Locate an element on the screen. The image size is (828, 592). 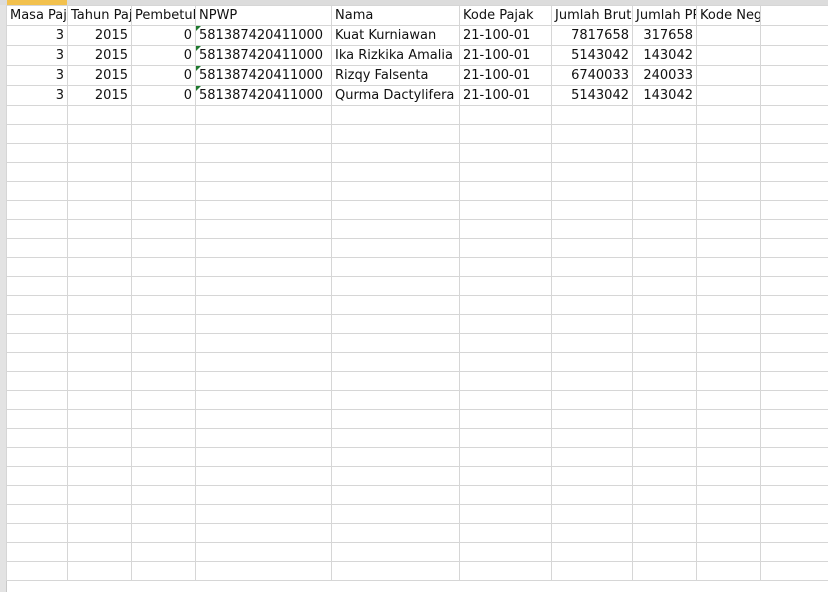
cell-jumlah-bruto: 5143042 is located at coordinates (592, 55).